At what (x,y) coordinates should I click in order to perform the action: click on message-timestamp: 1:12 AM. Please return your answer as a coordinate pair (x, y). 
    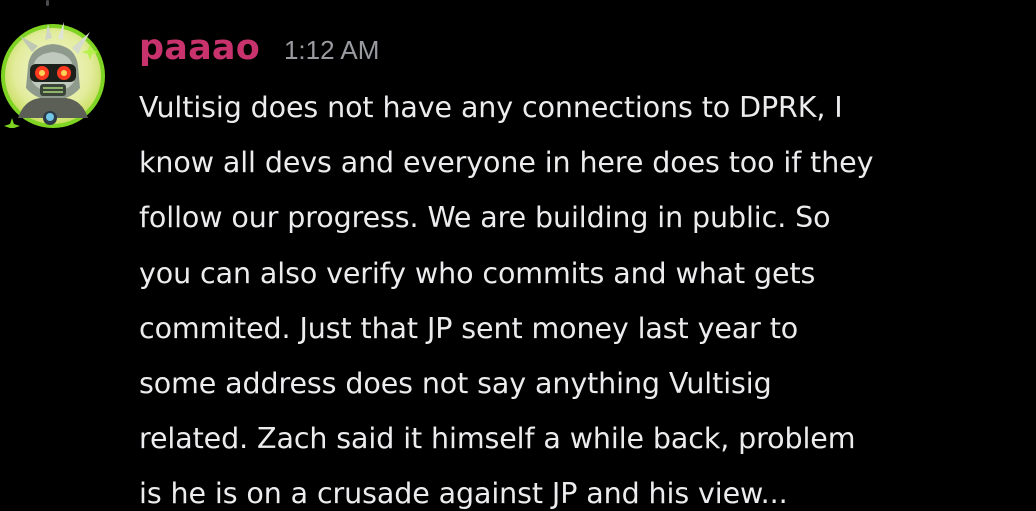
    Looking at the image, I should click on (331, 50).